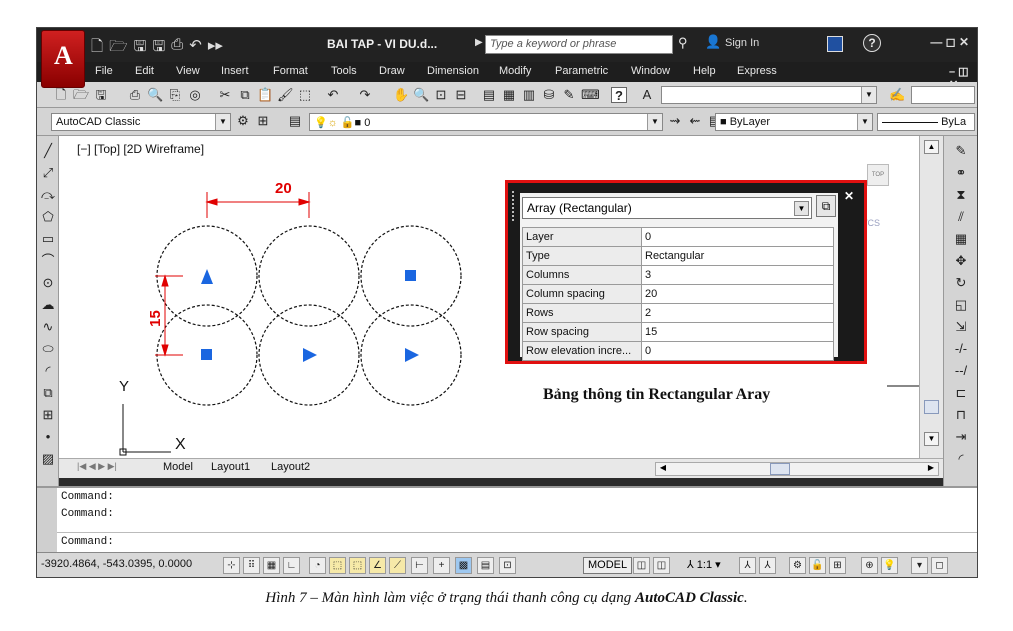 This screenshot has width=1013, height=631. What do you see at coordinates (507, 565) in the screenshot?
I see `selection-cycling-icon: ⊡` at bounding box center [507, 565].